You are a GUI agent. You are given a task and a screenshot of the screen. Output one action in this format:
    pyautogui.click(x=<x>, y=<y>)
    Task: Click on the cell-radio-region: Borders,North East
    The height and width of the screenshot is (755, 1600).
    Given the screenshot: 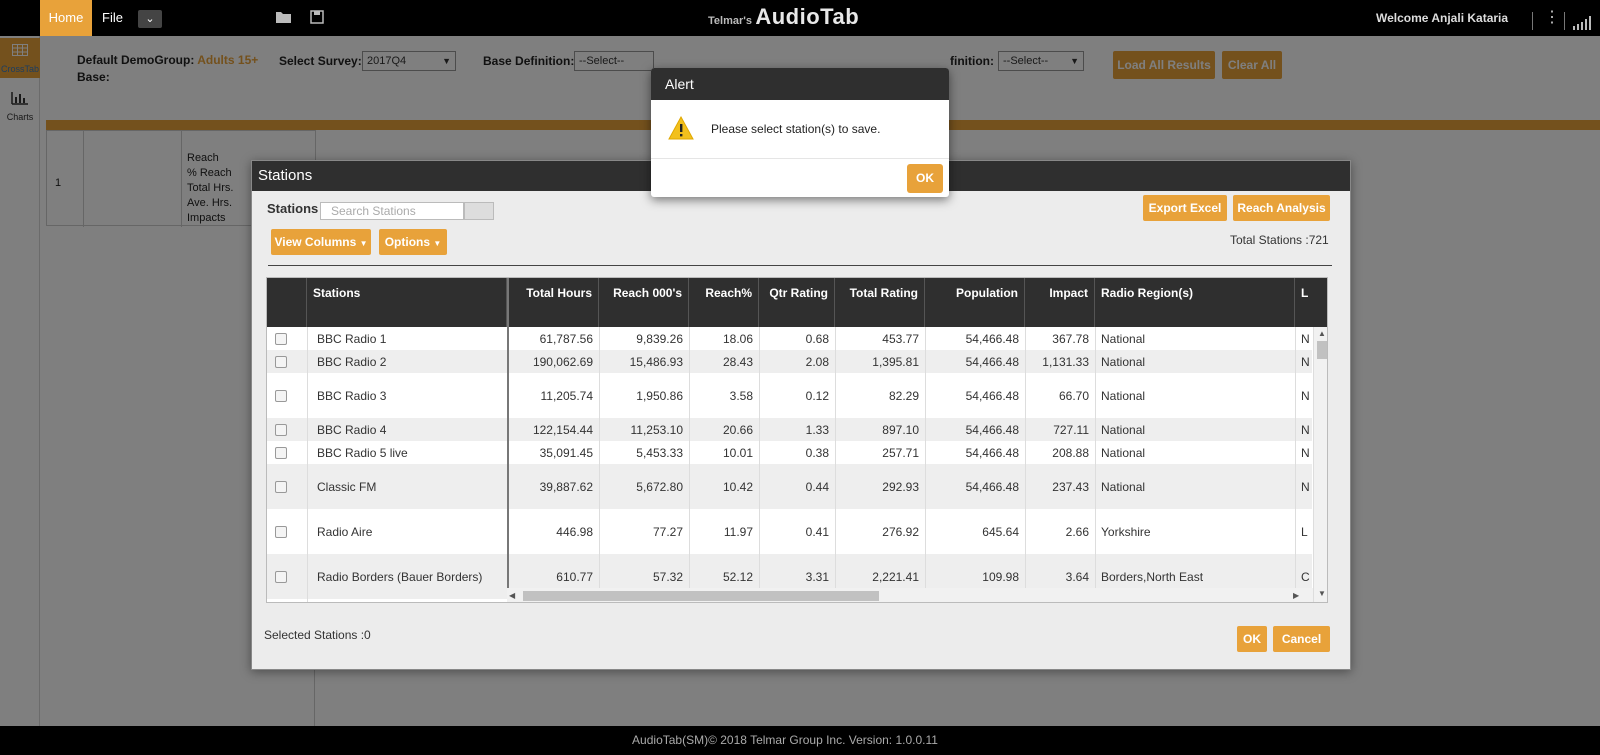 What is the action you would take?
    pyautogui.click(x=1152, y=577)
    